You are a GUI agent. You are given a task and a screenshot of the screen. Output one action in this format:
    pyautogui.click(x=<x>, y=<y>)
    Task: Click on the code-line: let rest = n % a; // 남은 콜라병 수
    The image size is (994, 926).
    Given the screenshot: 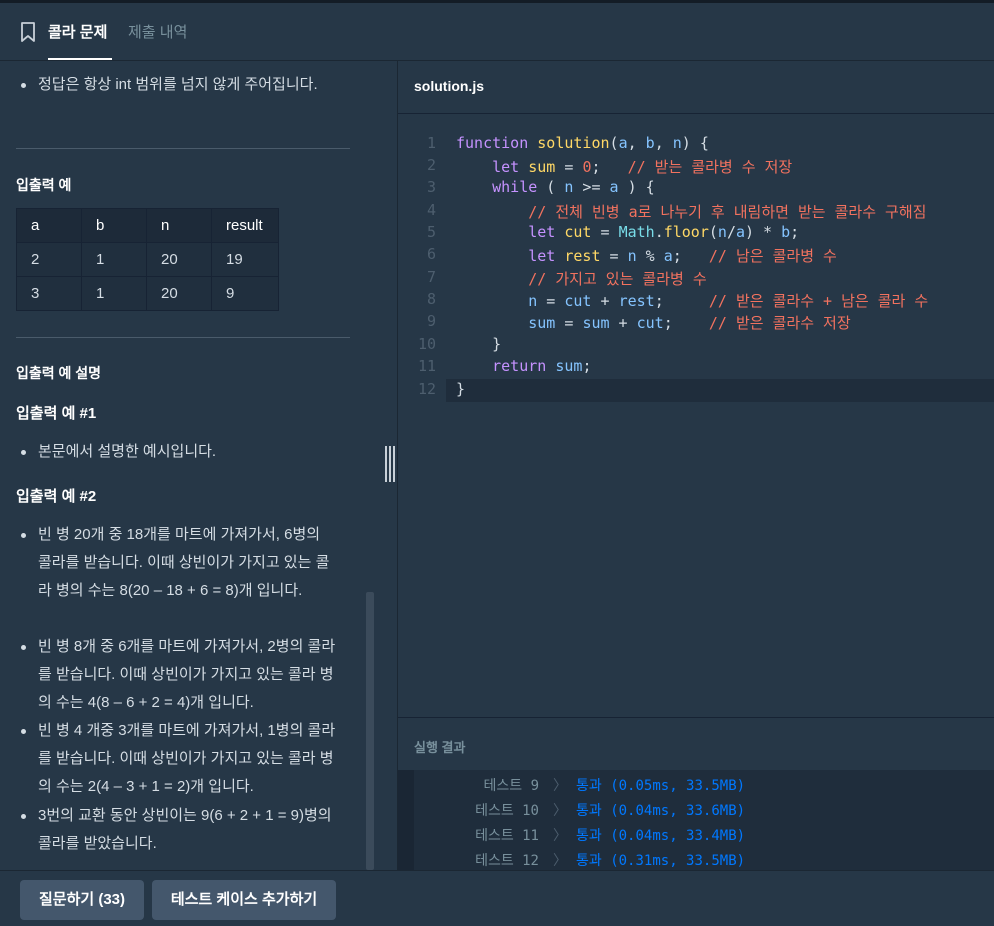 What is the action you would take?
    pyautogui.click(x=682, y=256)
    